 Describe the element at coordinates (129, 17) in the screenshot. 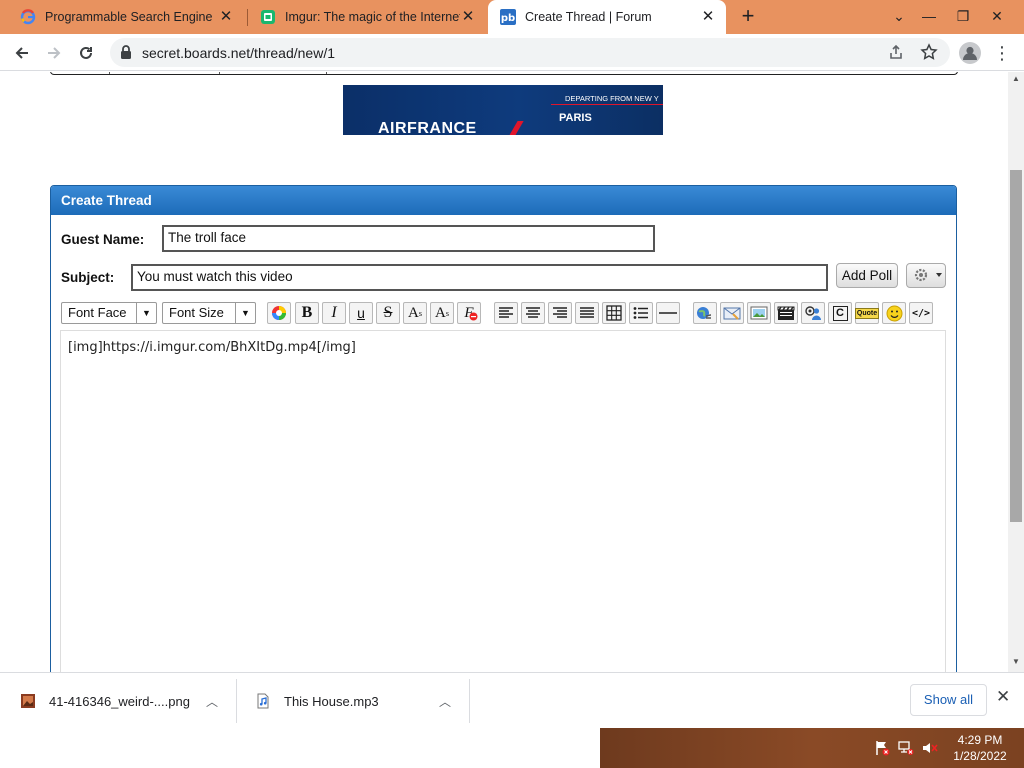

I see `tab-title: Programmable Search Engine` at that location.